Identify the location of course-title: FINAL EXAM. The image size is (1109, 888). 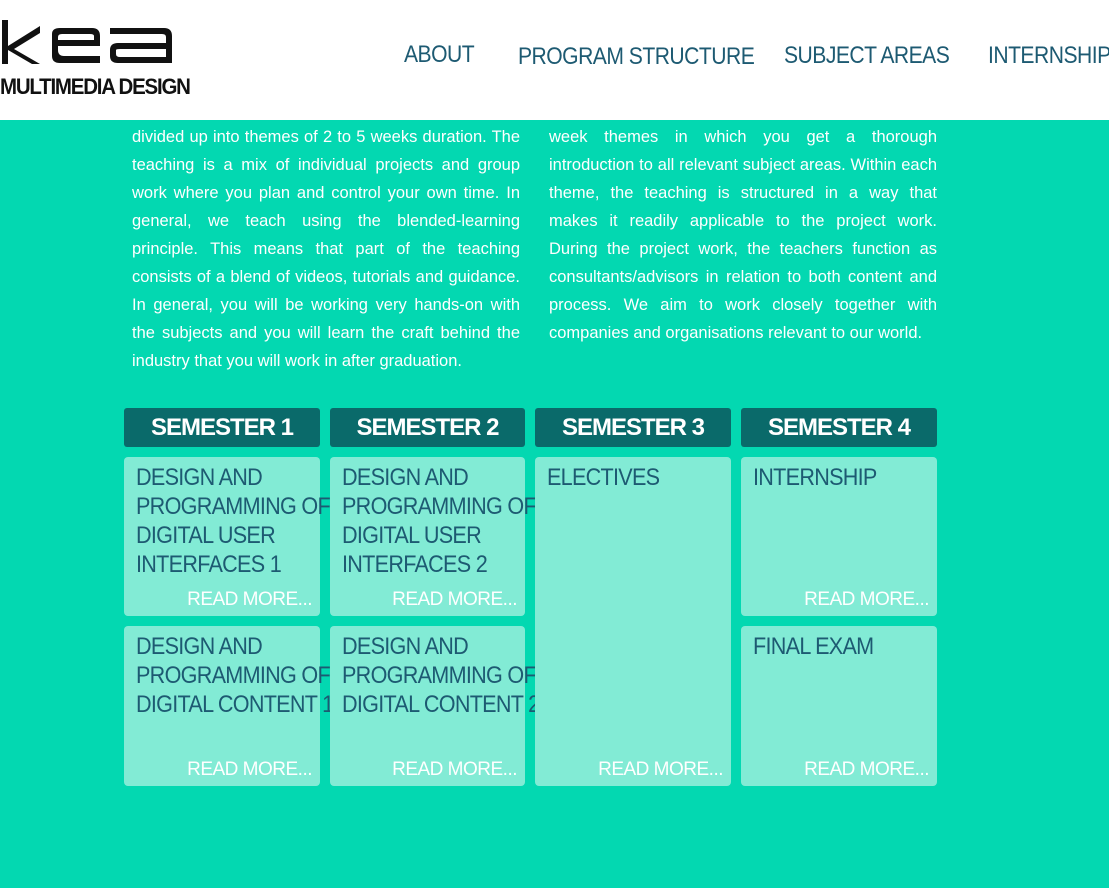
(813, 646).